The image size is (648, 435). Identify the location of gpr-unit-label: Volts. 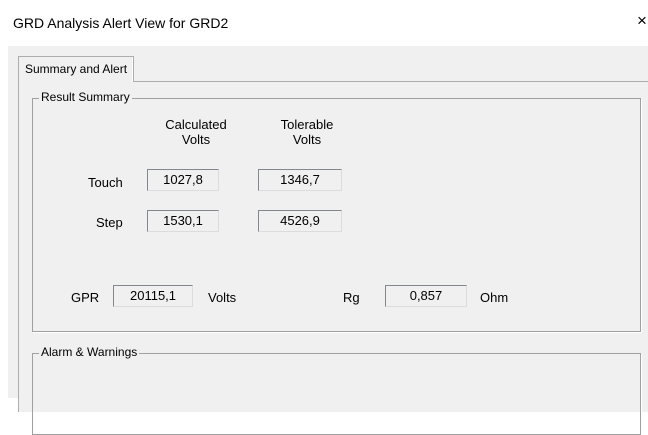
(222, 297).